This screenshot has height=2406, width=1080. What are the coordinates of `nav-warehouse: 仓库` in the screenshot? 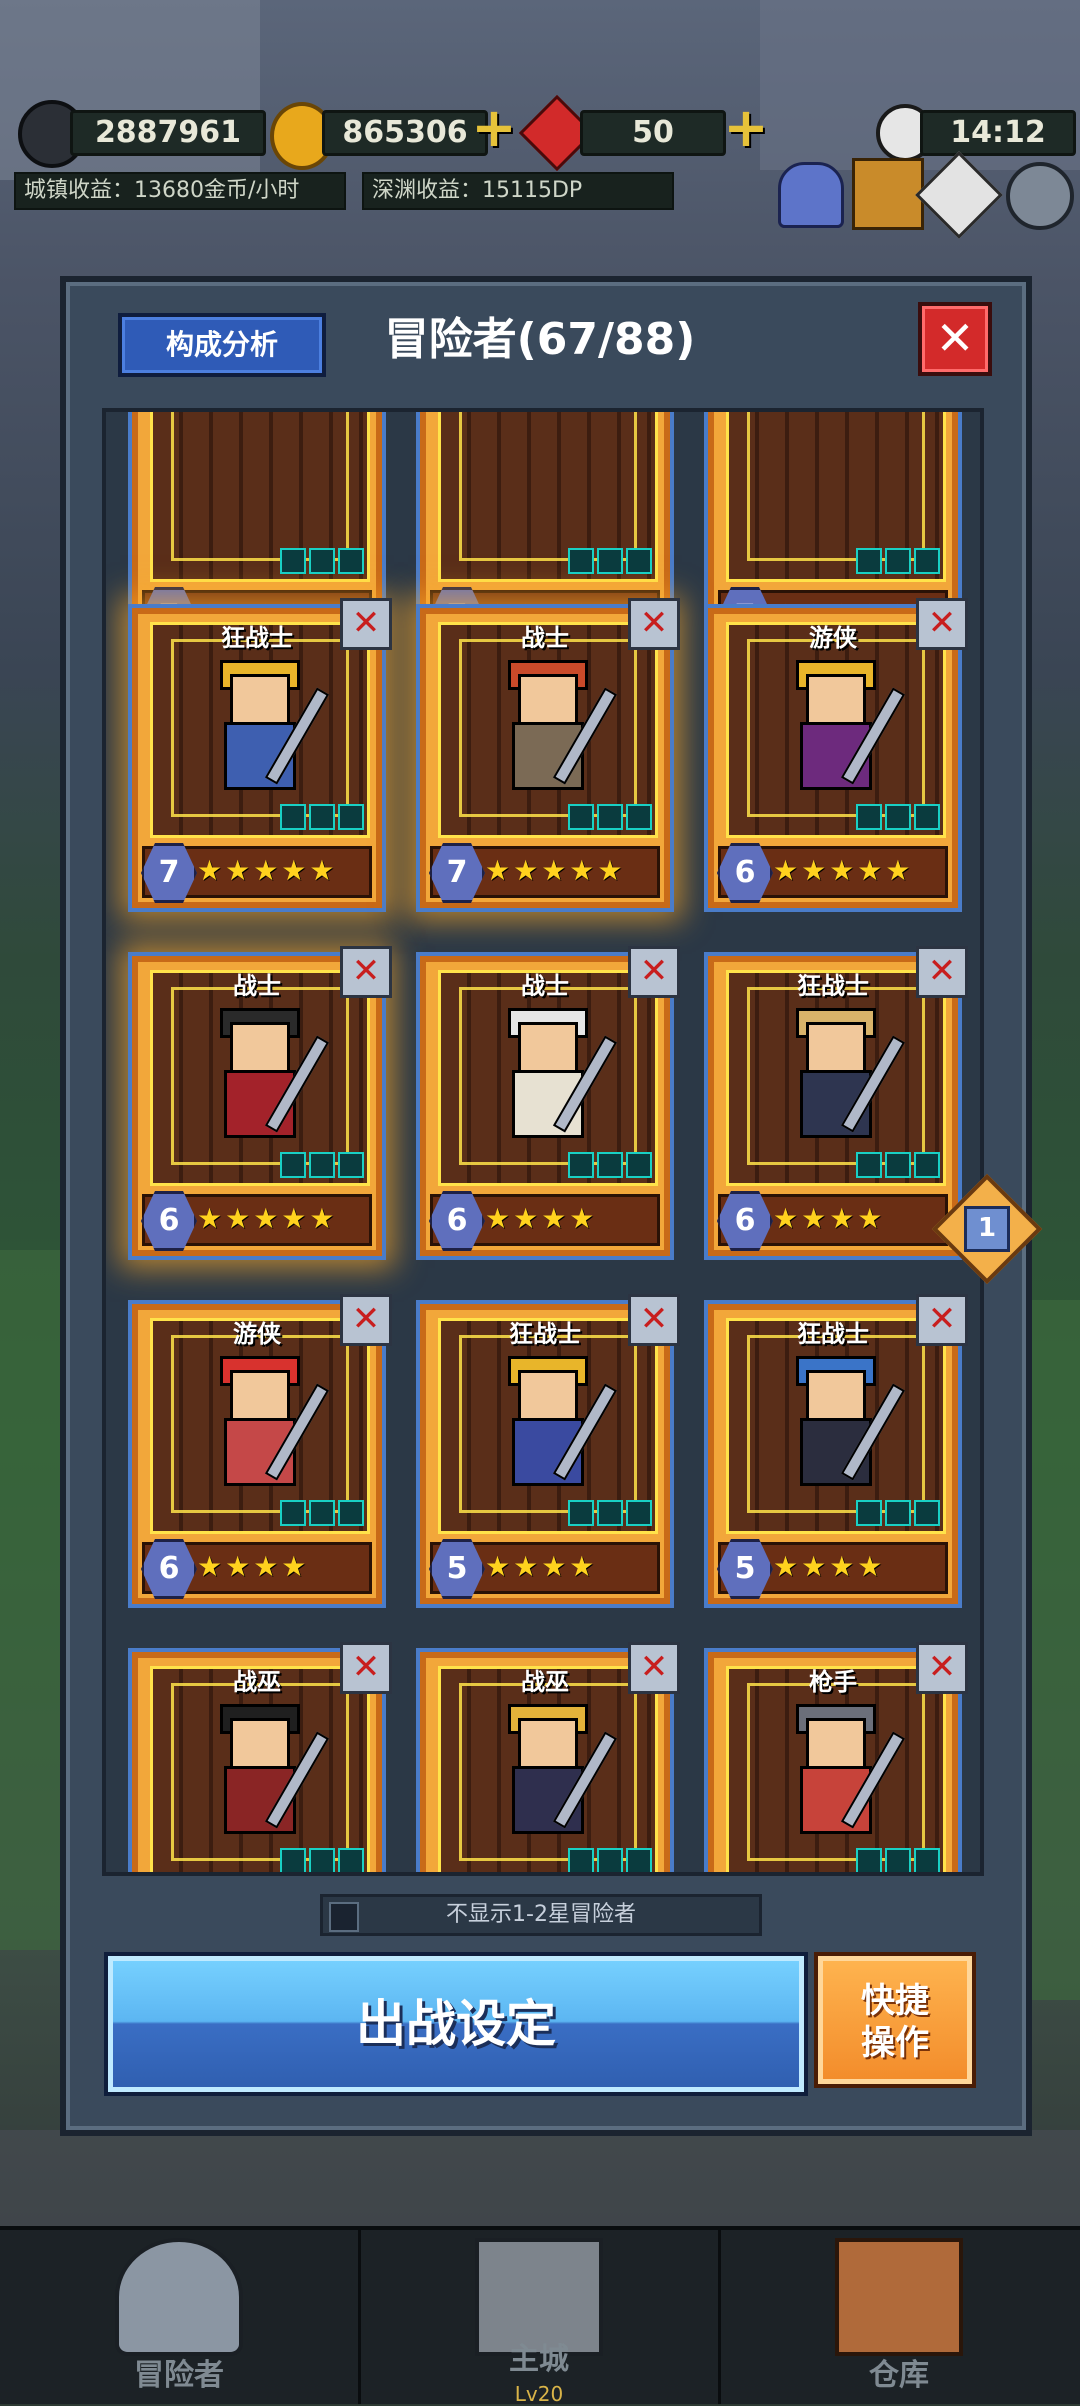 It's located at (899, 2317).